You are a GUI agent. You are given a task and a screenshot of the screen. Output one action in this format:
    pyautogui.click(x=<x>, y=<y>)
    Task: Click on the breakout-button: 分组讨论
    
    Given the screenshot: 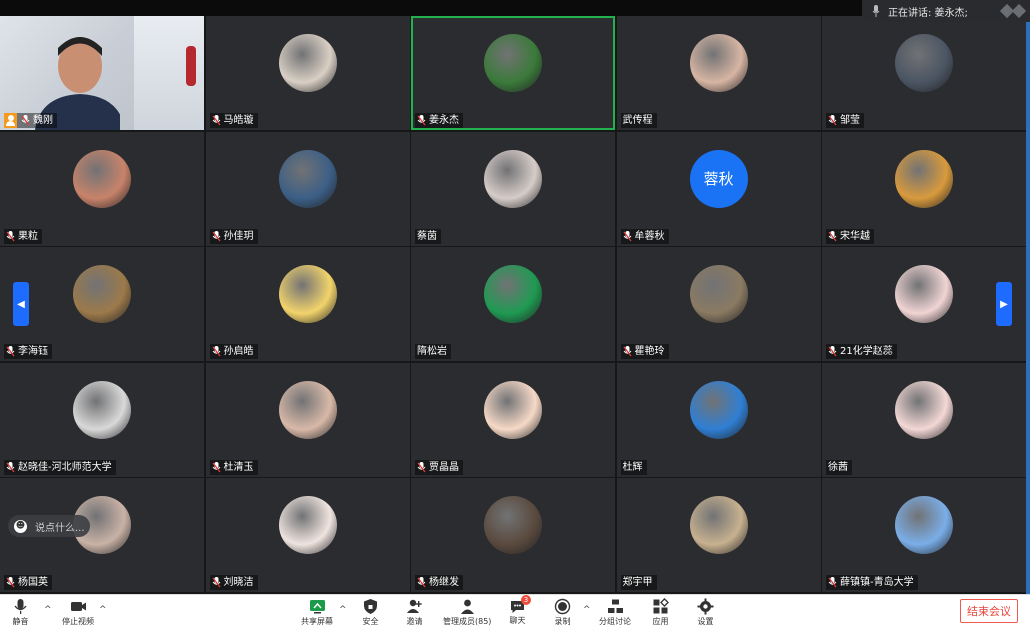 What is the action you would take?
    pyautogui.click(x=615, y=612)
    